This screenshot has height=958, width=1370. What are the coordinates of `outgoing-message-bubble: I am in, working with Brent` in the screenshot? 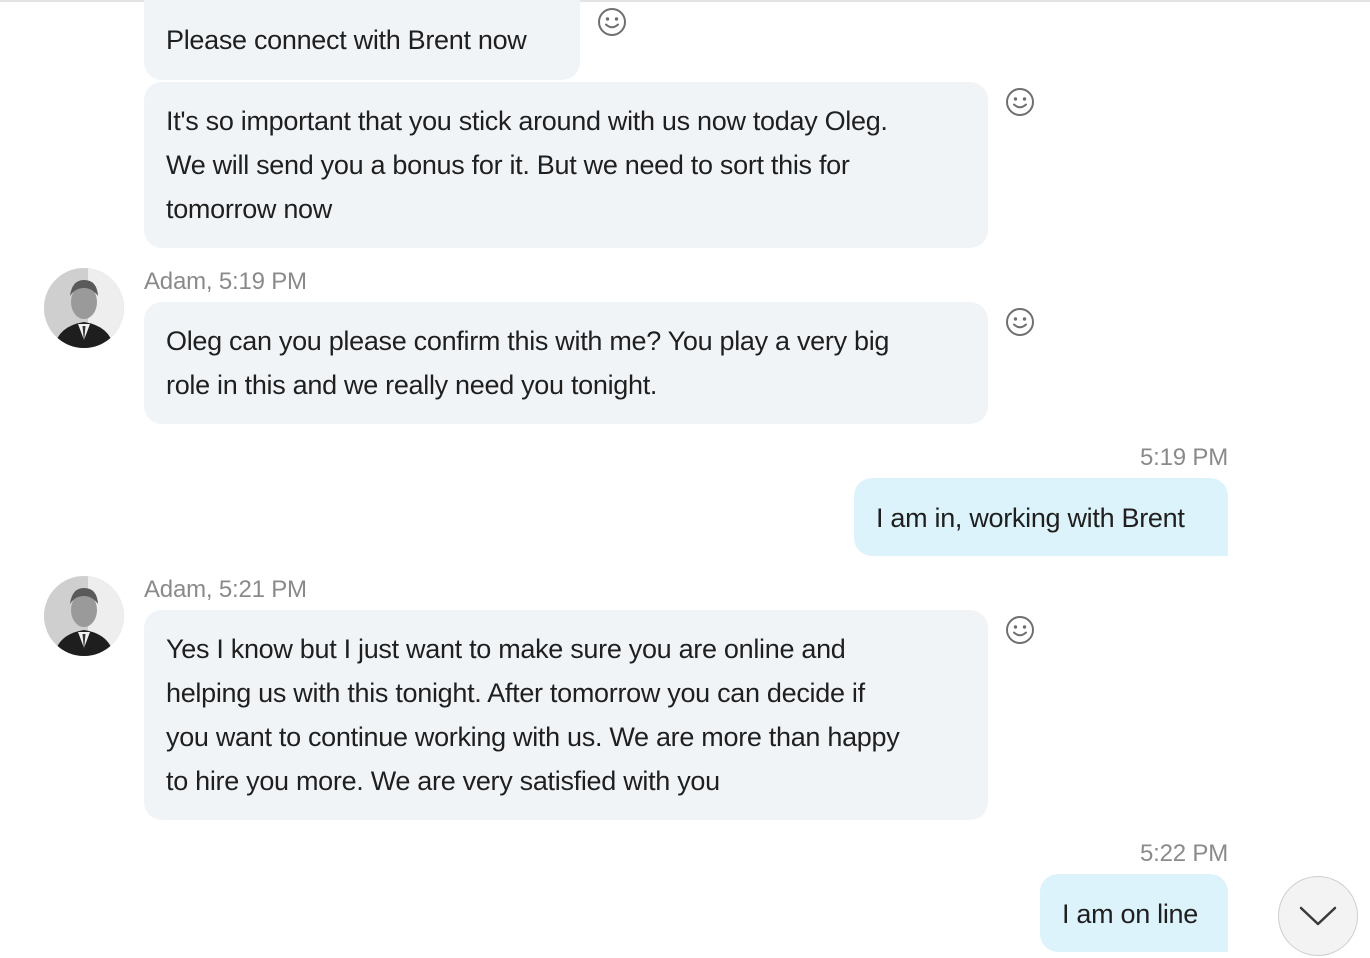 It's located at (1041, 517).